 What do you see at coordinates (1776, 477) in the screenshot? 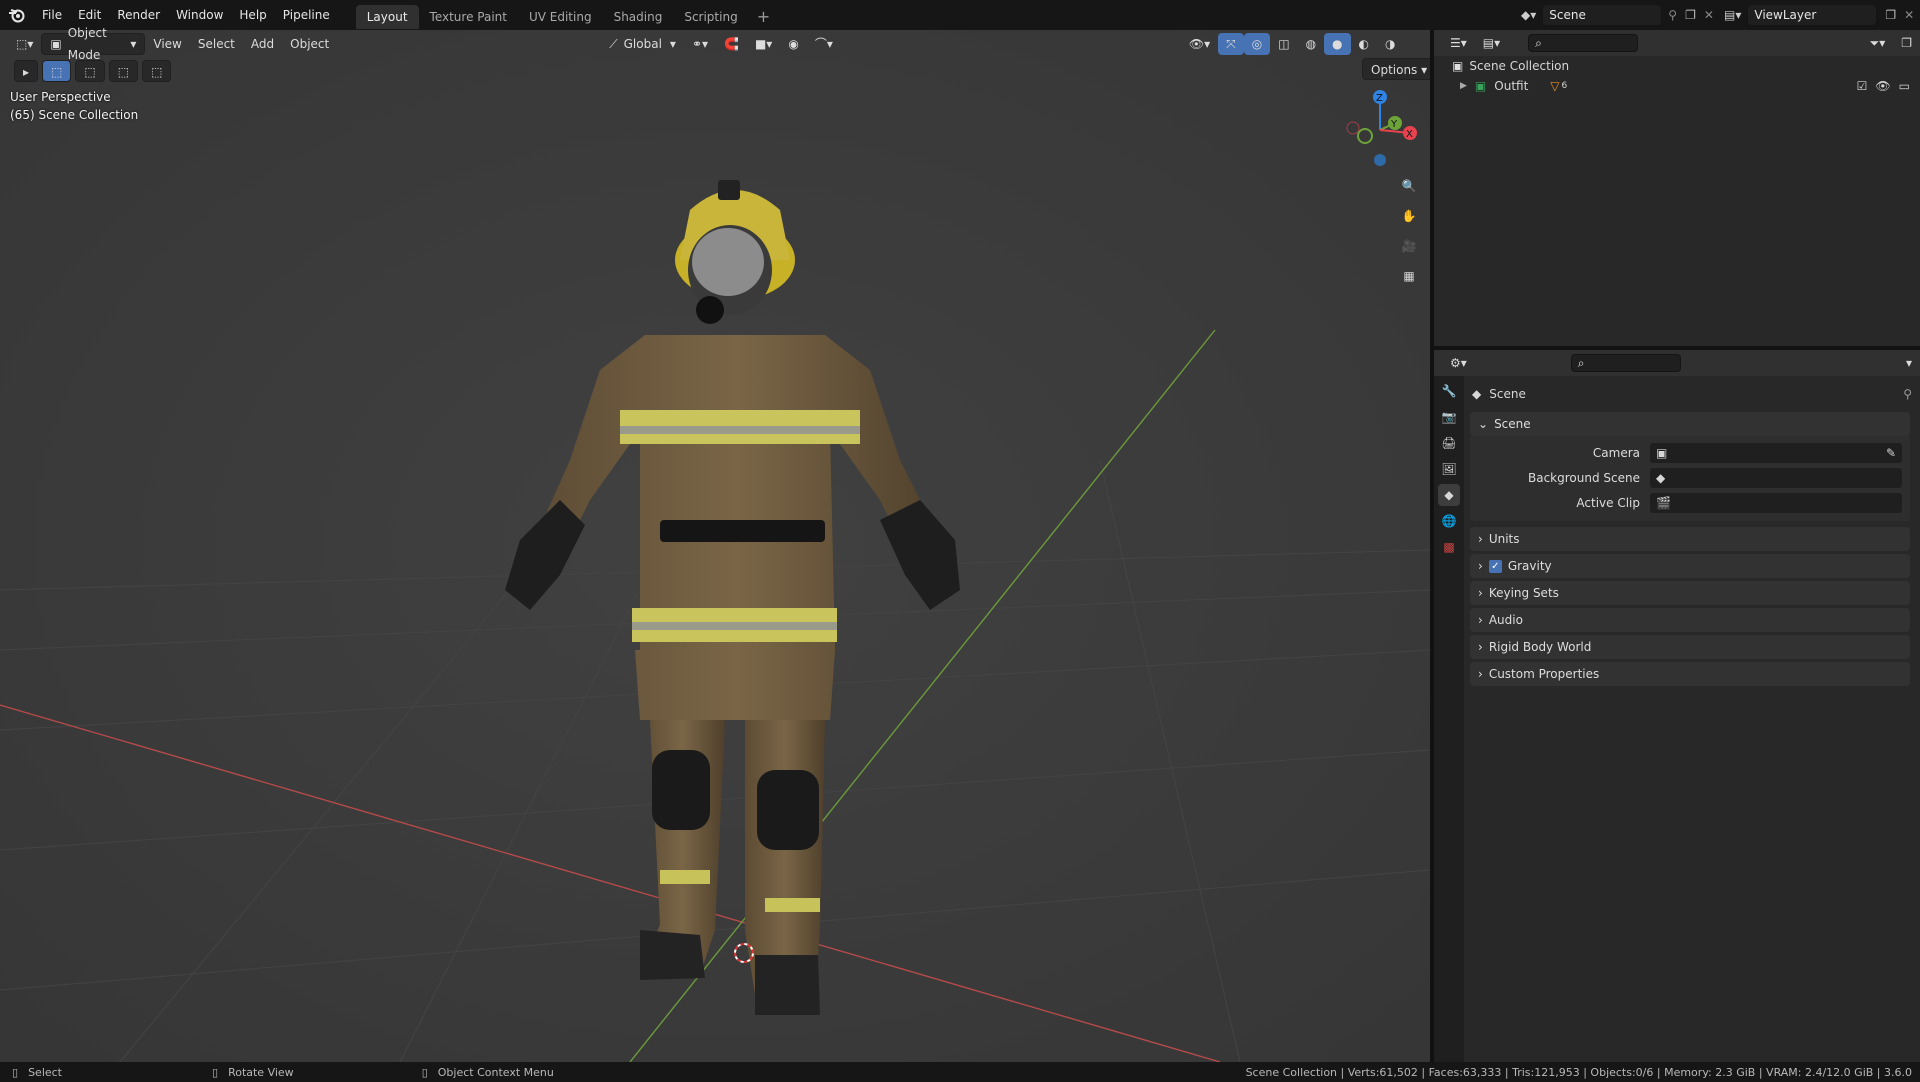
I see `background-scene-field: ◆` at bounding box center [1776, 477].